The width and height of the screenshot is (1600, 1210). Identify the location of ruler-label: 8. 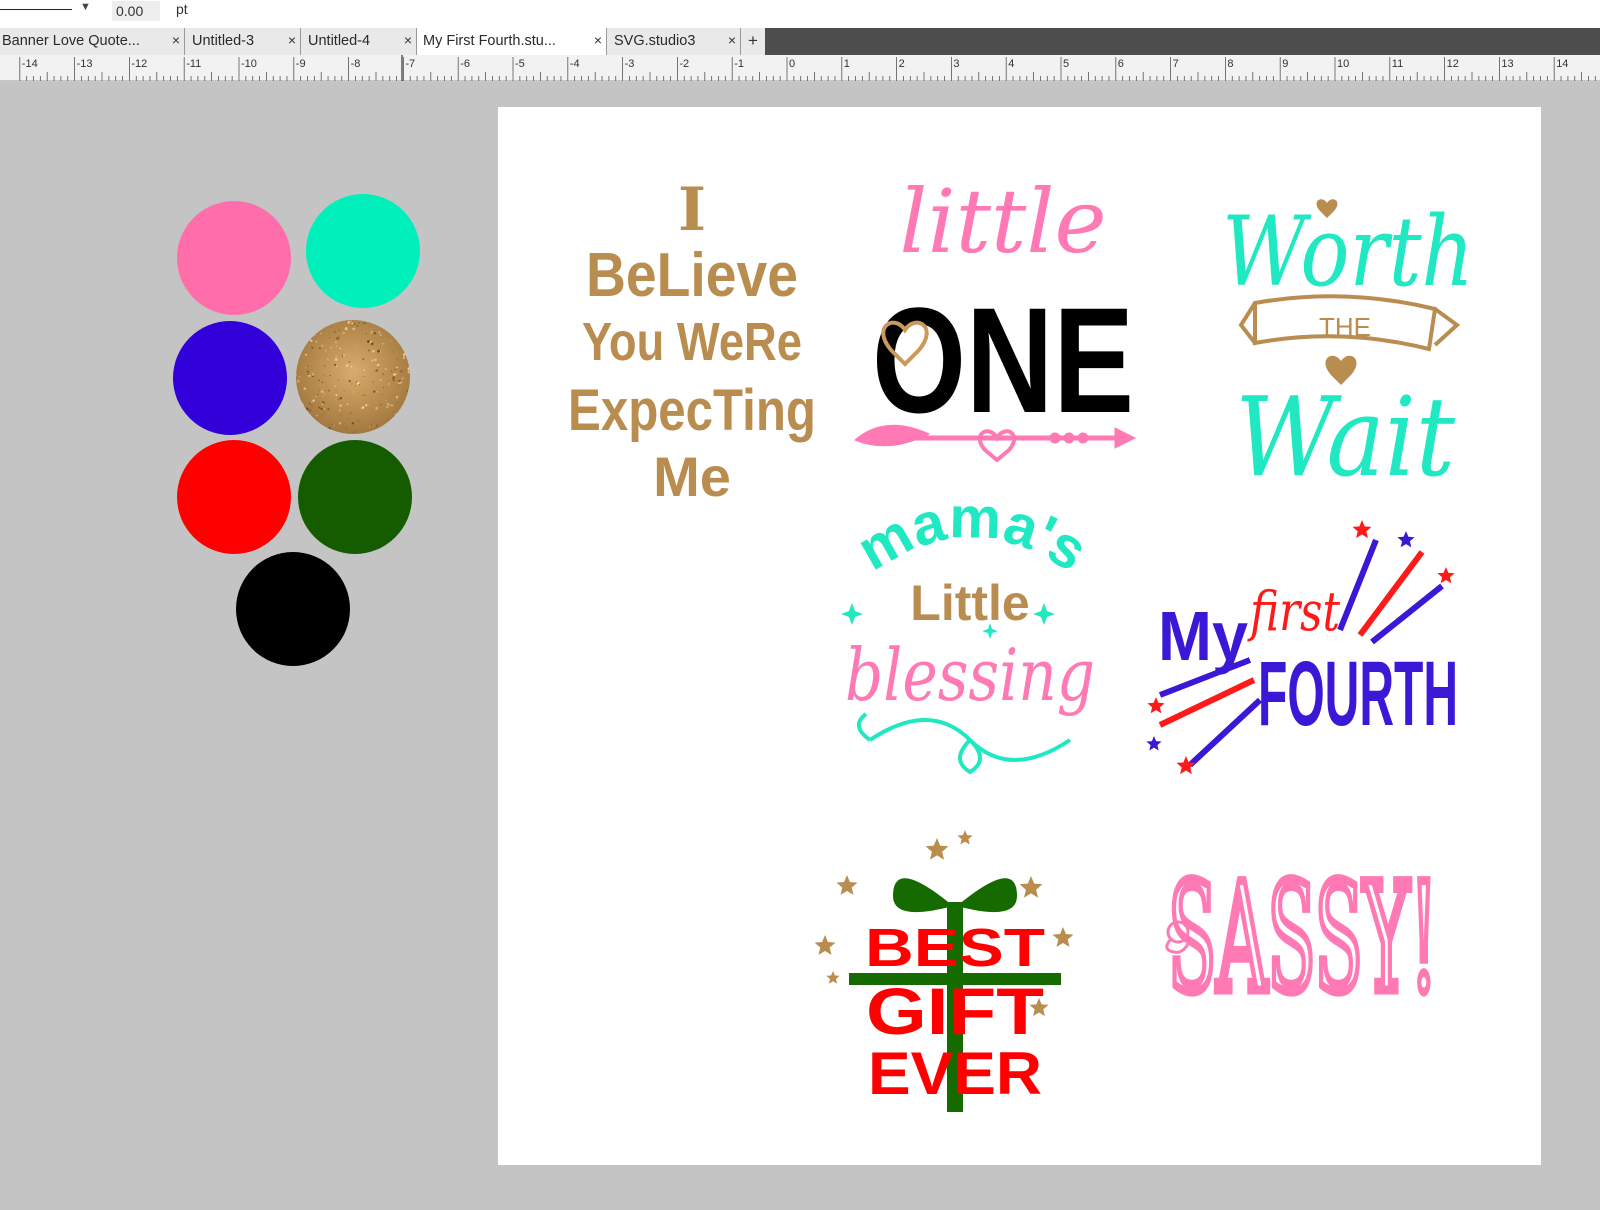
(1230, 64).